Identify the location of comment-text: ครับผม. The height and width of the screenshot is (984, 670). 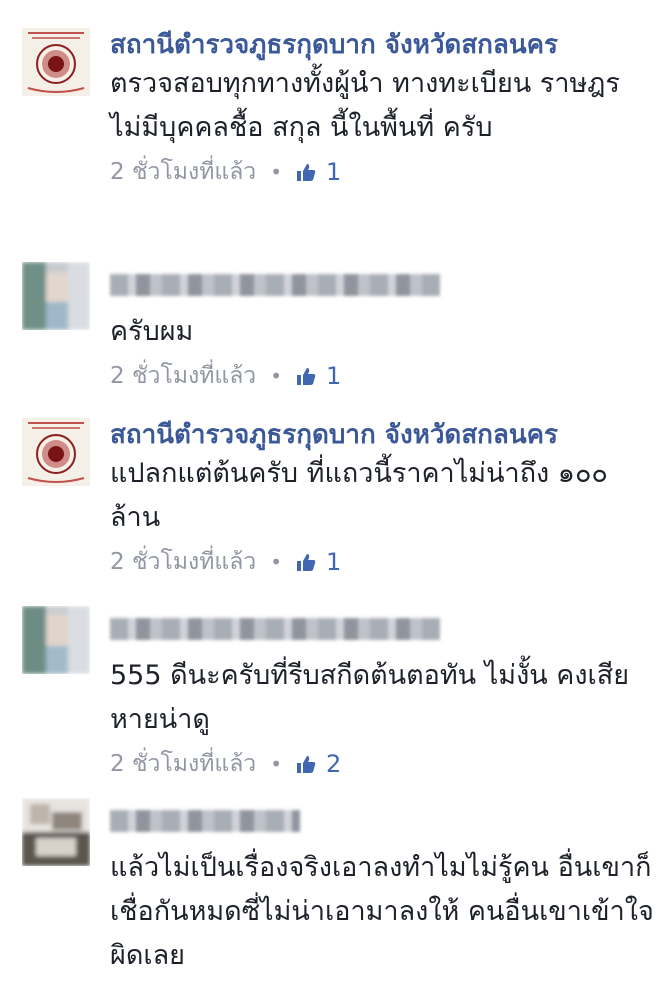
(152, 331).